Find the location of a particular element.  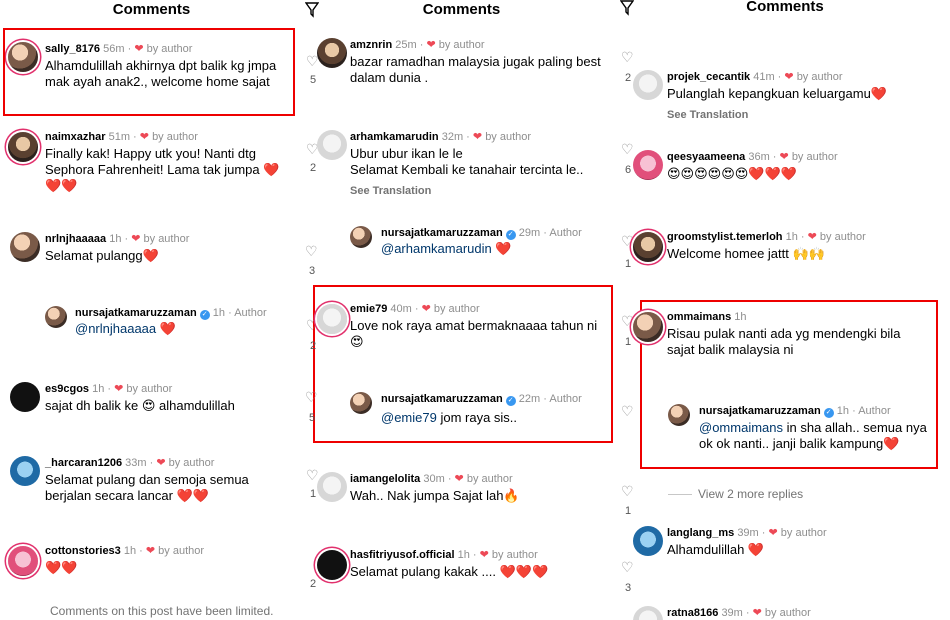

username: amznrin is located at coordinates (371, 45).